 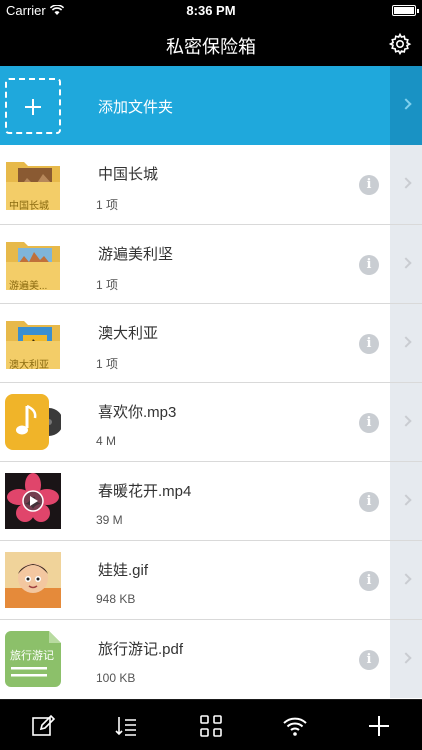 I want to click on item-name: 澳大利亚, so click(x=128, y=333).